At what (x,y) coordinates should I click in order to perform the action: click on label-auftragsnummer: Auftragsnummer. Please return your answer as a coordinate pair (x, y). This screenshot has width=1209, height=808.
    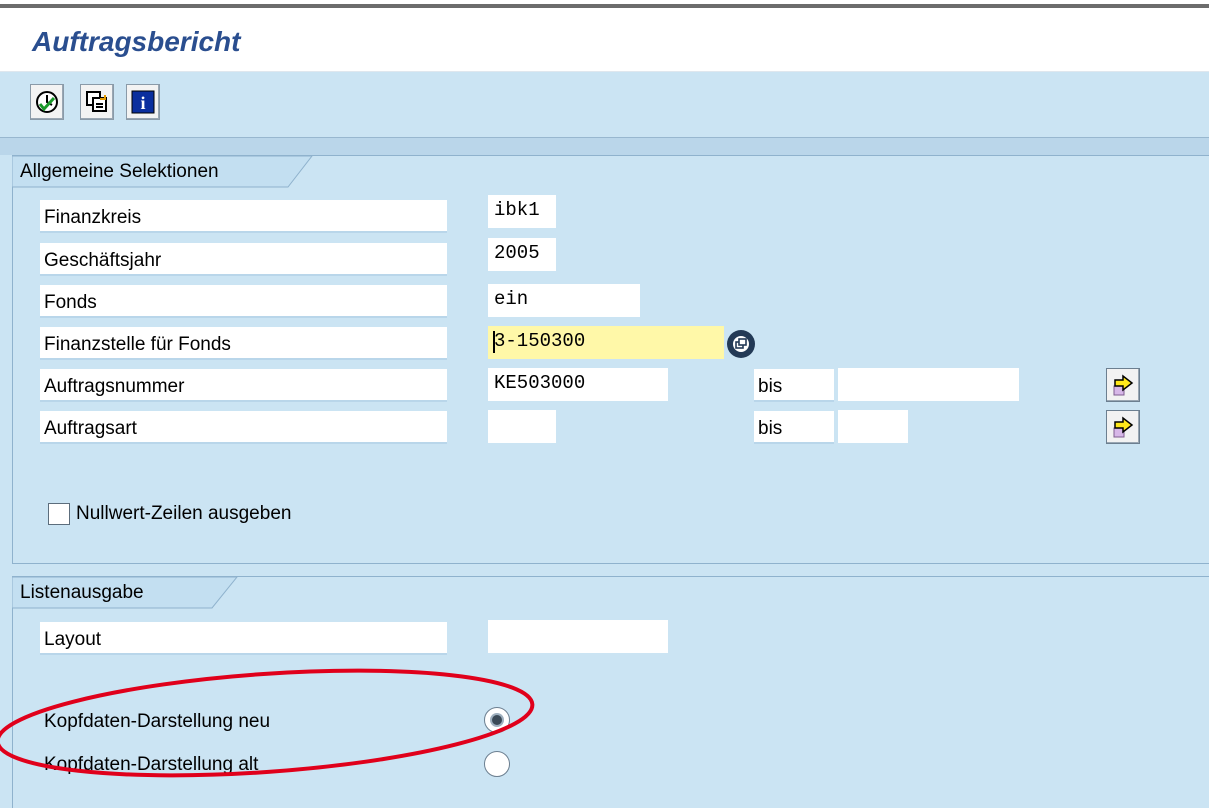
    Looking at the image, I should click on (243, 385).